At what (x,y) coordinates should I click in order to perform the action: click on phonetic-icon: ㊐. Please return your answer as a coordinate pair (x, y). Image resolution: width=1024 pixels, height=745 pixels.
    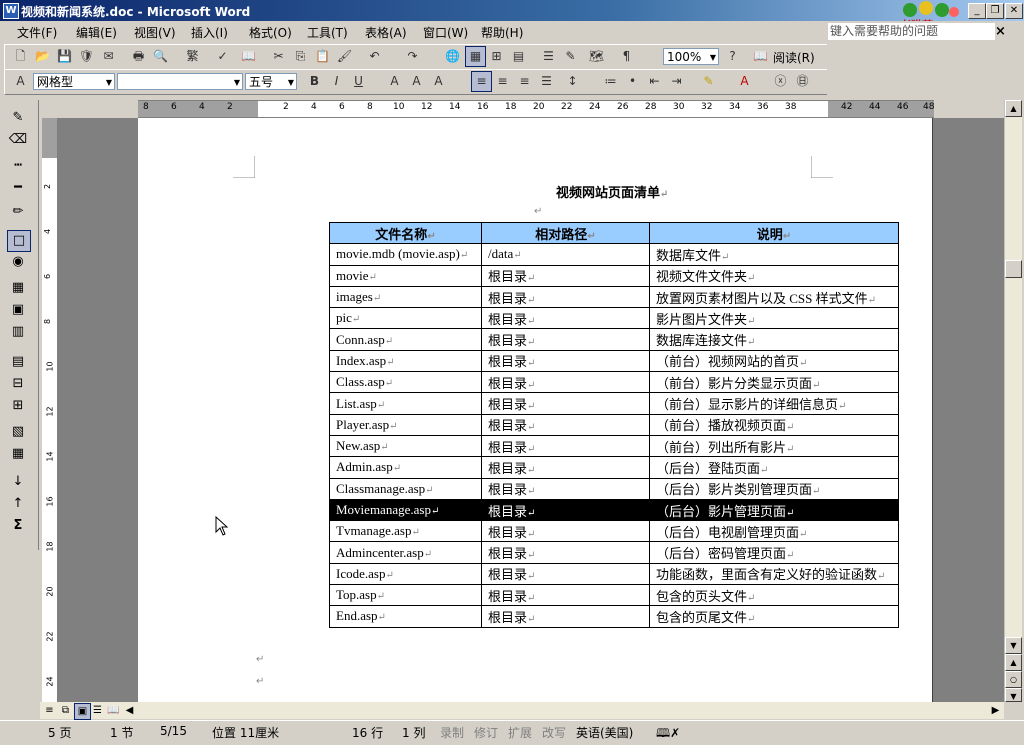
    Looking at the image, I should click on (802, 81).